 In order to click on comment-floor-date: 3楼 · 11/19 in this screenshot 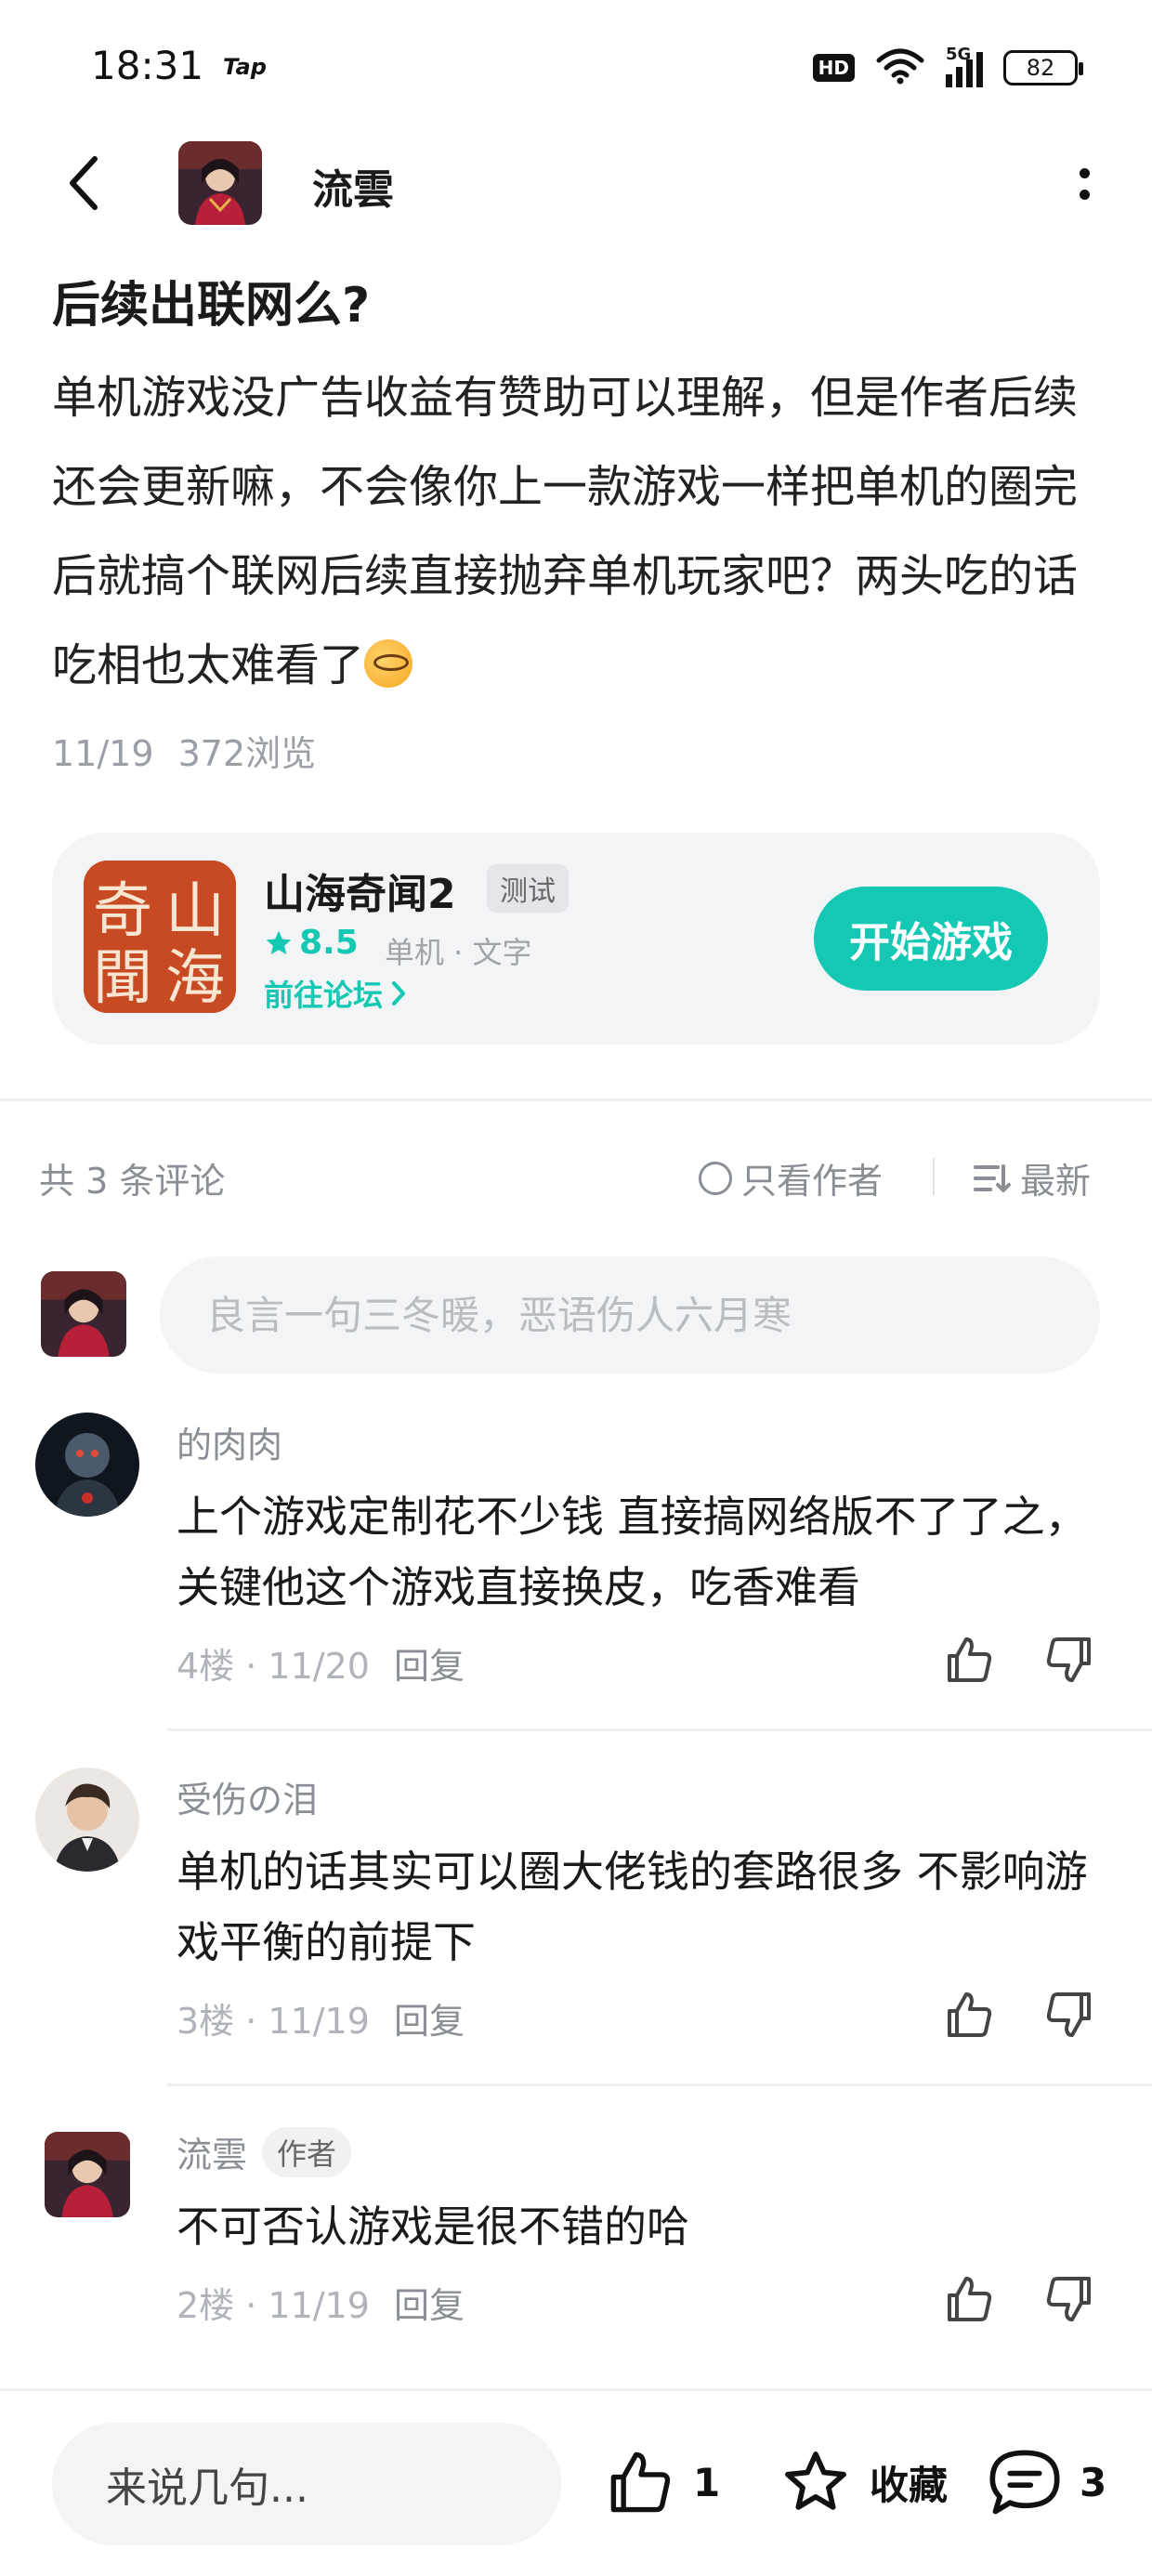, I will do `click(273, 2021)`.